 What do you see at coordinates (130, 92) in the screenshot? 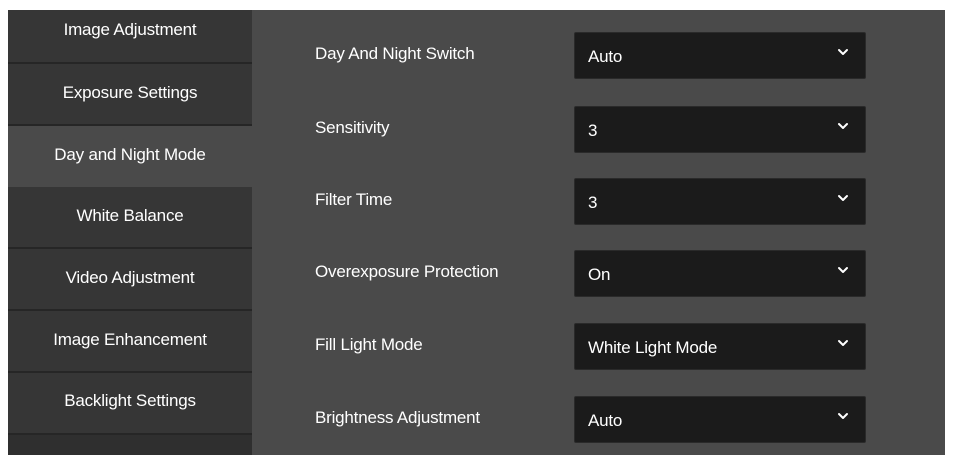
I see `sidebar-item-label: Exposure Settings` at bounding box center [130, 92].